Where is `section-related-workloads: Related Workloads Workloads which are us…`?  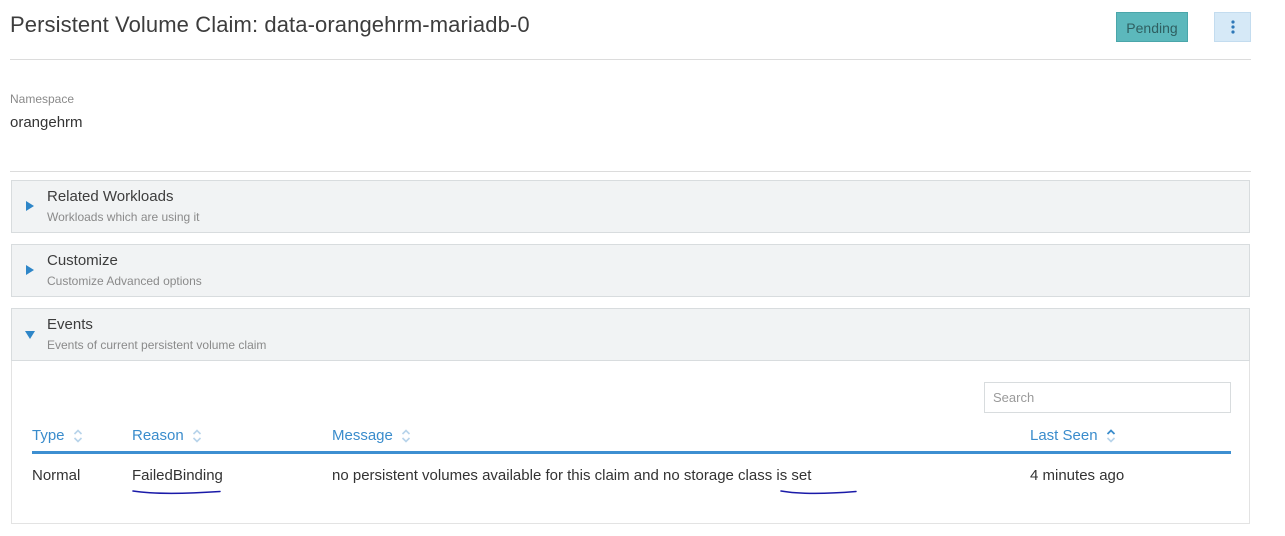
section-related-workloads: Related Workloads Workloads which are us… is located at coordinates (630, 206).